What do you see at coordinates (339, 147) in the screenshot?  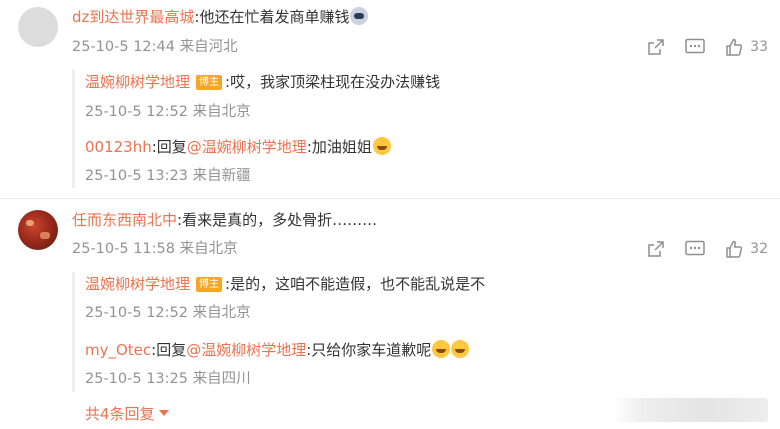 I see `reply-text: :加油姐姐` at bounding box center [339, 147].